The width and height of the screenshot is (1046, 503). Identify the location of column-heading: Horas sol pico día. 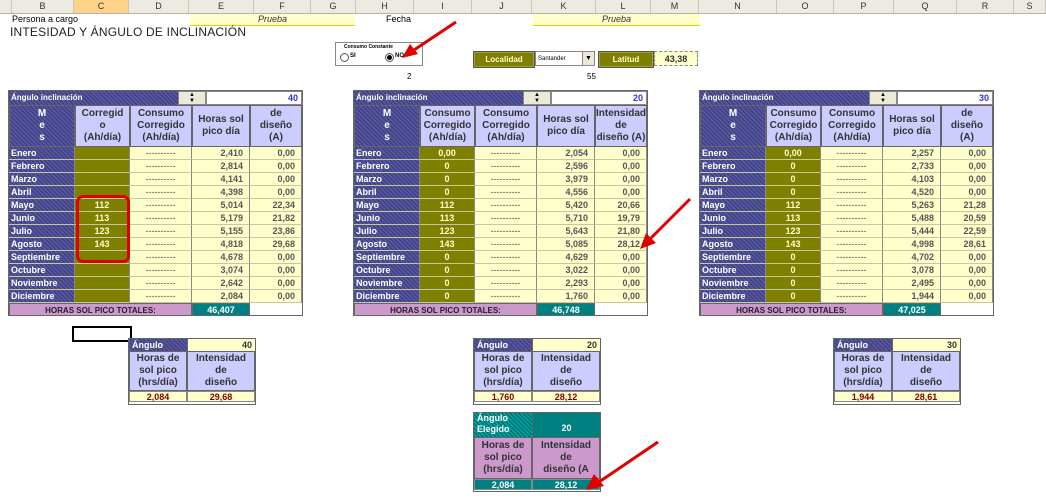
(912, 126).